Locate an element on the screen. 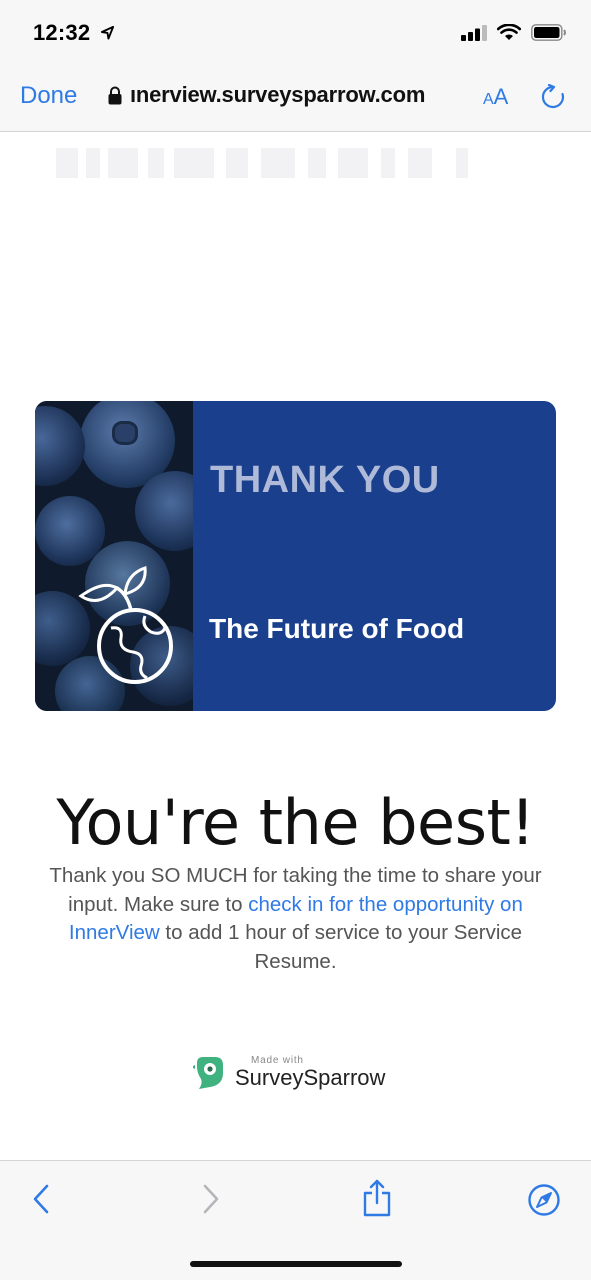 This screenshot has height=1280, width=591. surveysparrow-logo-icon is located at coordinates (208, 1073).